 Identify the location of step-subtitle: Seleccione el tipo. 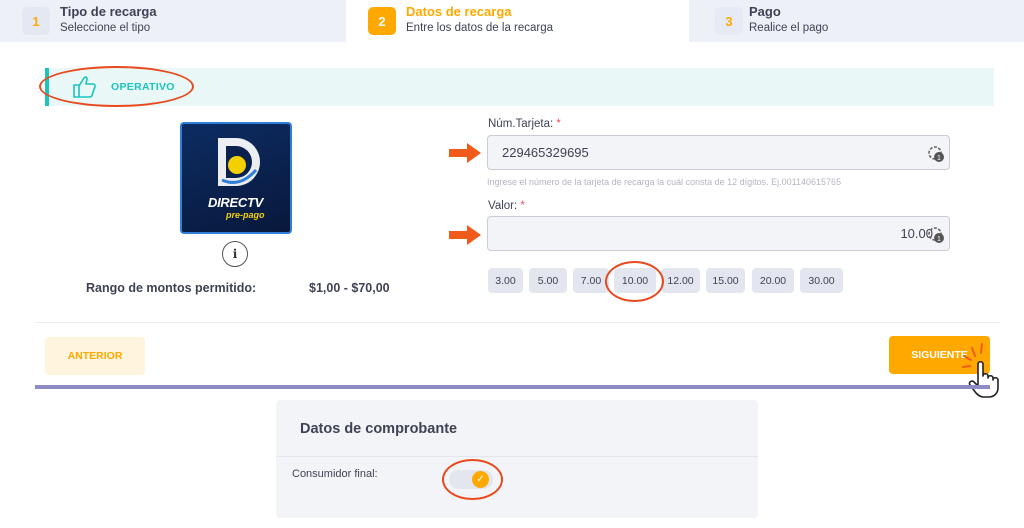
(105, 28).